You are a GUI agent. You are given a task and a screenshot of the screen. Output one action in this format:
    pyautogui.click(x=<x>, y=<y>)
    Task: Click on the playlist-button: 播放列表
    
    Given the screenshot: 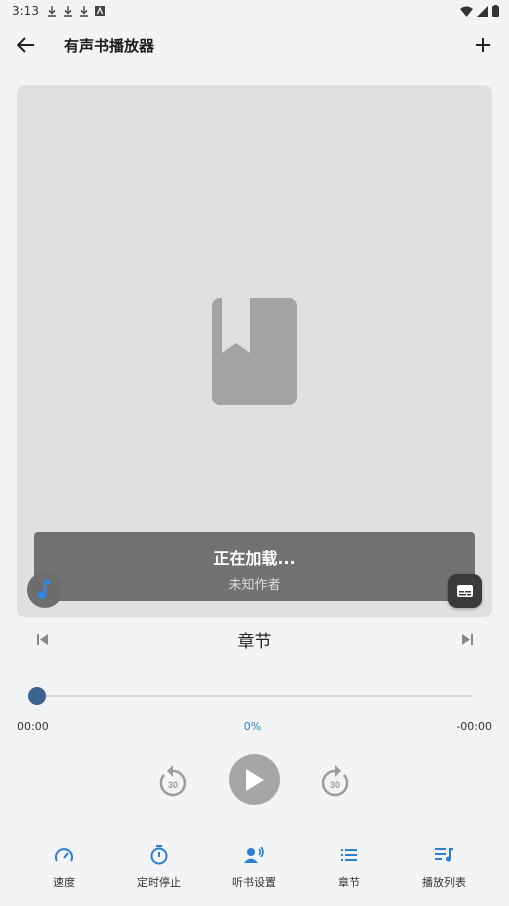 What is the action you would take?
    pyautogui.click(x=444, y=865)
    